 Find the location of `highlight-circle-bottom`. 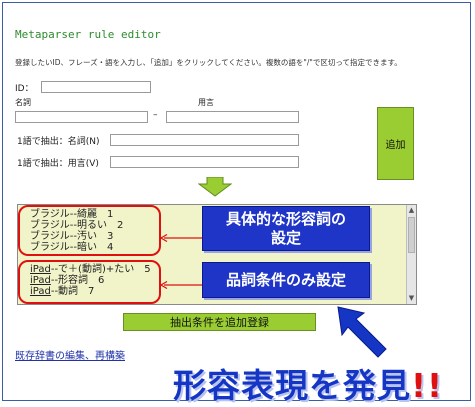

highlight-circle-bottom is located at coordinates (89, 282).